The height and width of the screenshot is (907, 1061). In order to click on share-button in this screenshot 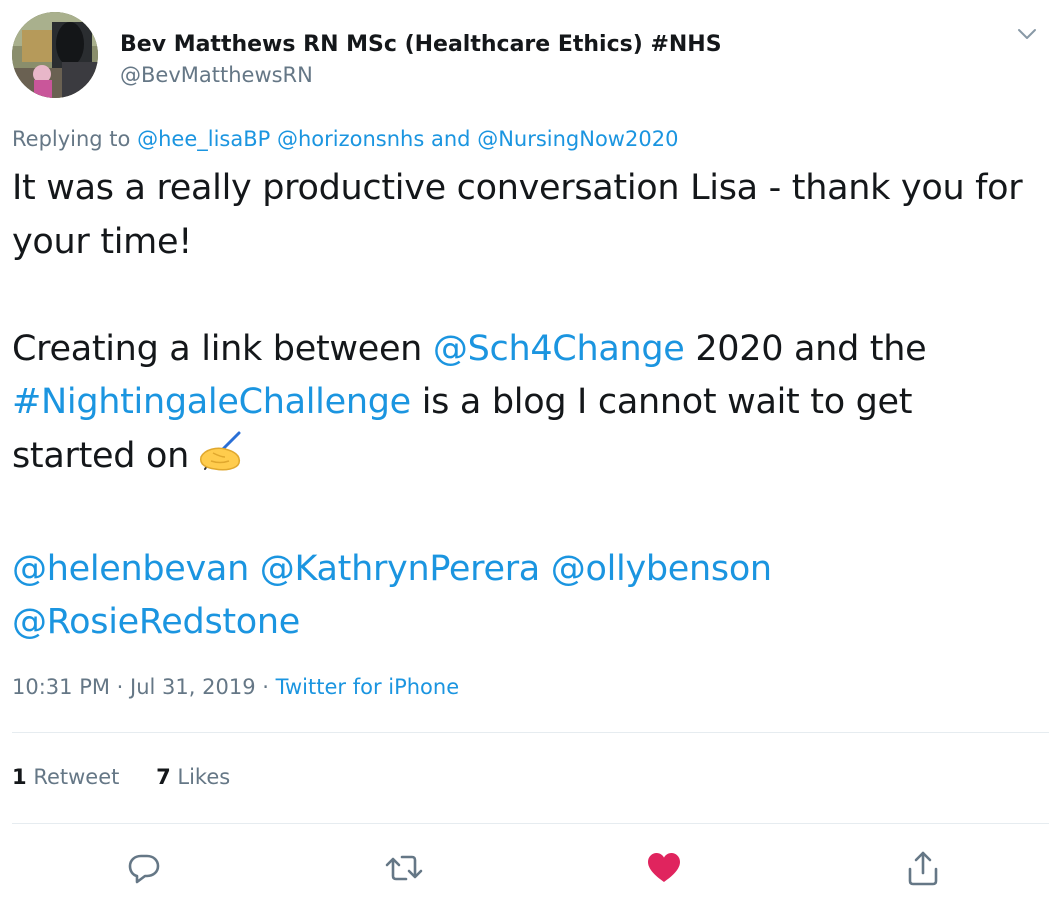, I will do `click(923, 868)`.